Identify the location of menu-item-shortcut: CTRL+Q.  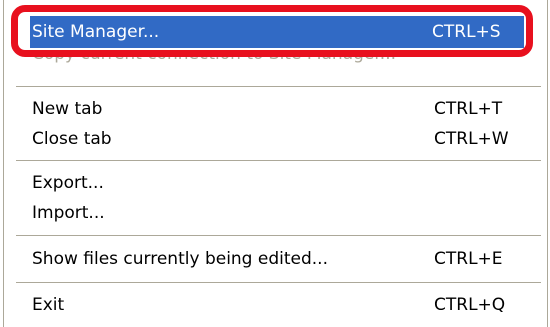
(470, 305).